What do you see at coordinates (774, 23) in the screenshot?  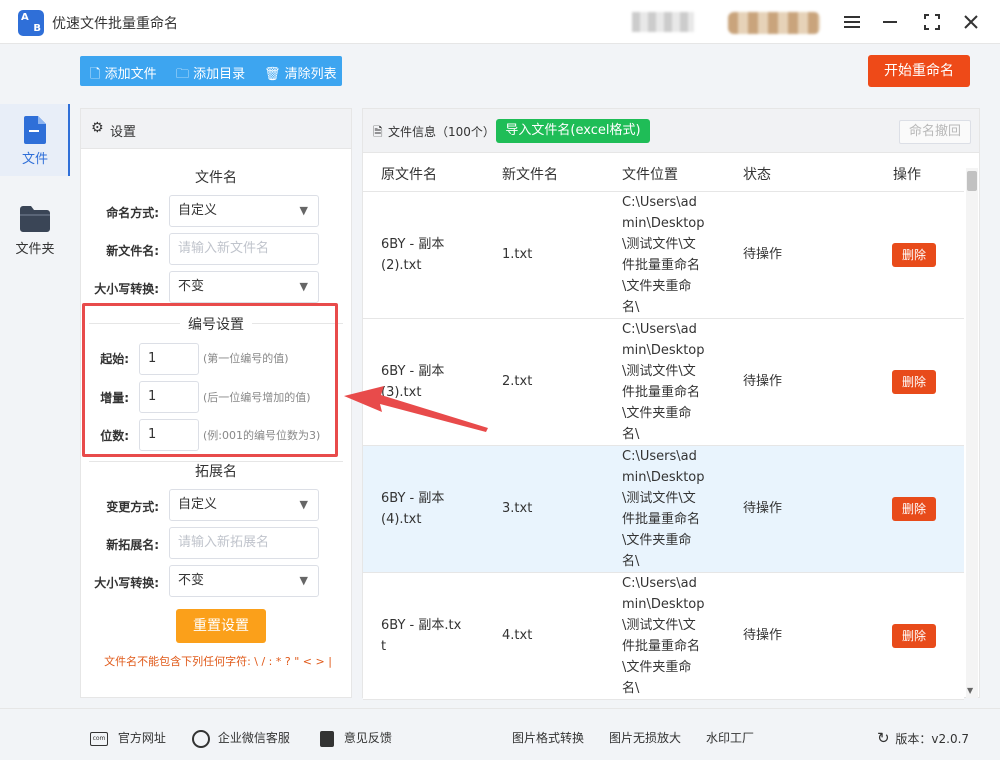 I see `blurred-avatar` at bounding box center [774, 23].